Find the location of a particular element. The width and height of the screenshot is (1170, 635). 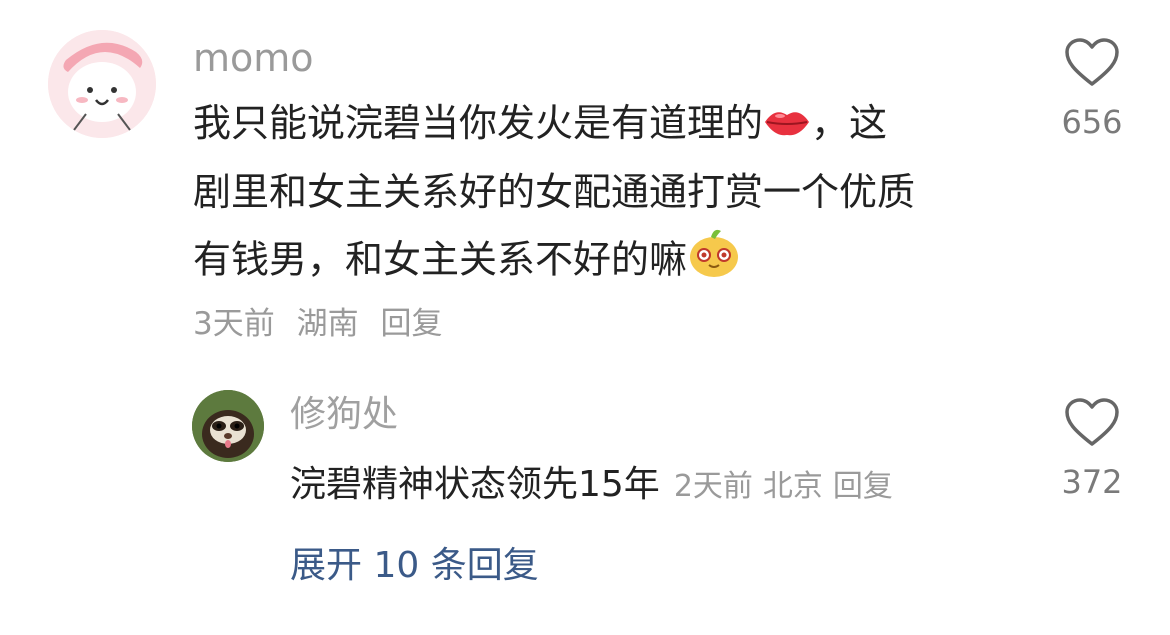

reply-heart-icon is located at coordinates (1092, 423).